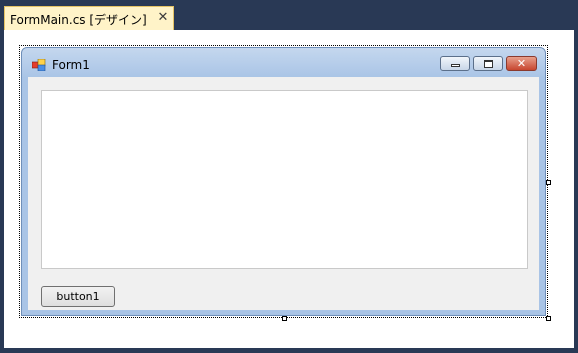 This screenshot has height=353, width=578. What do you see at coordinates (548, 182) in the screenshot?
I see `resize-handle-right` at bounding box center [548, 182].